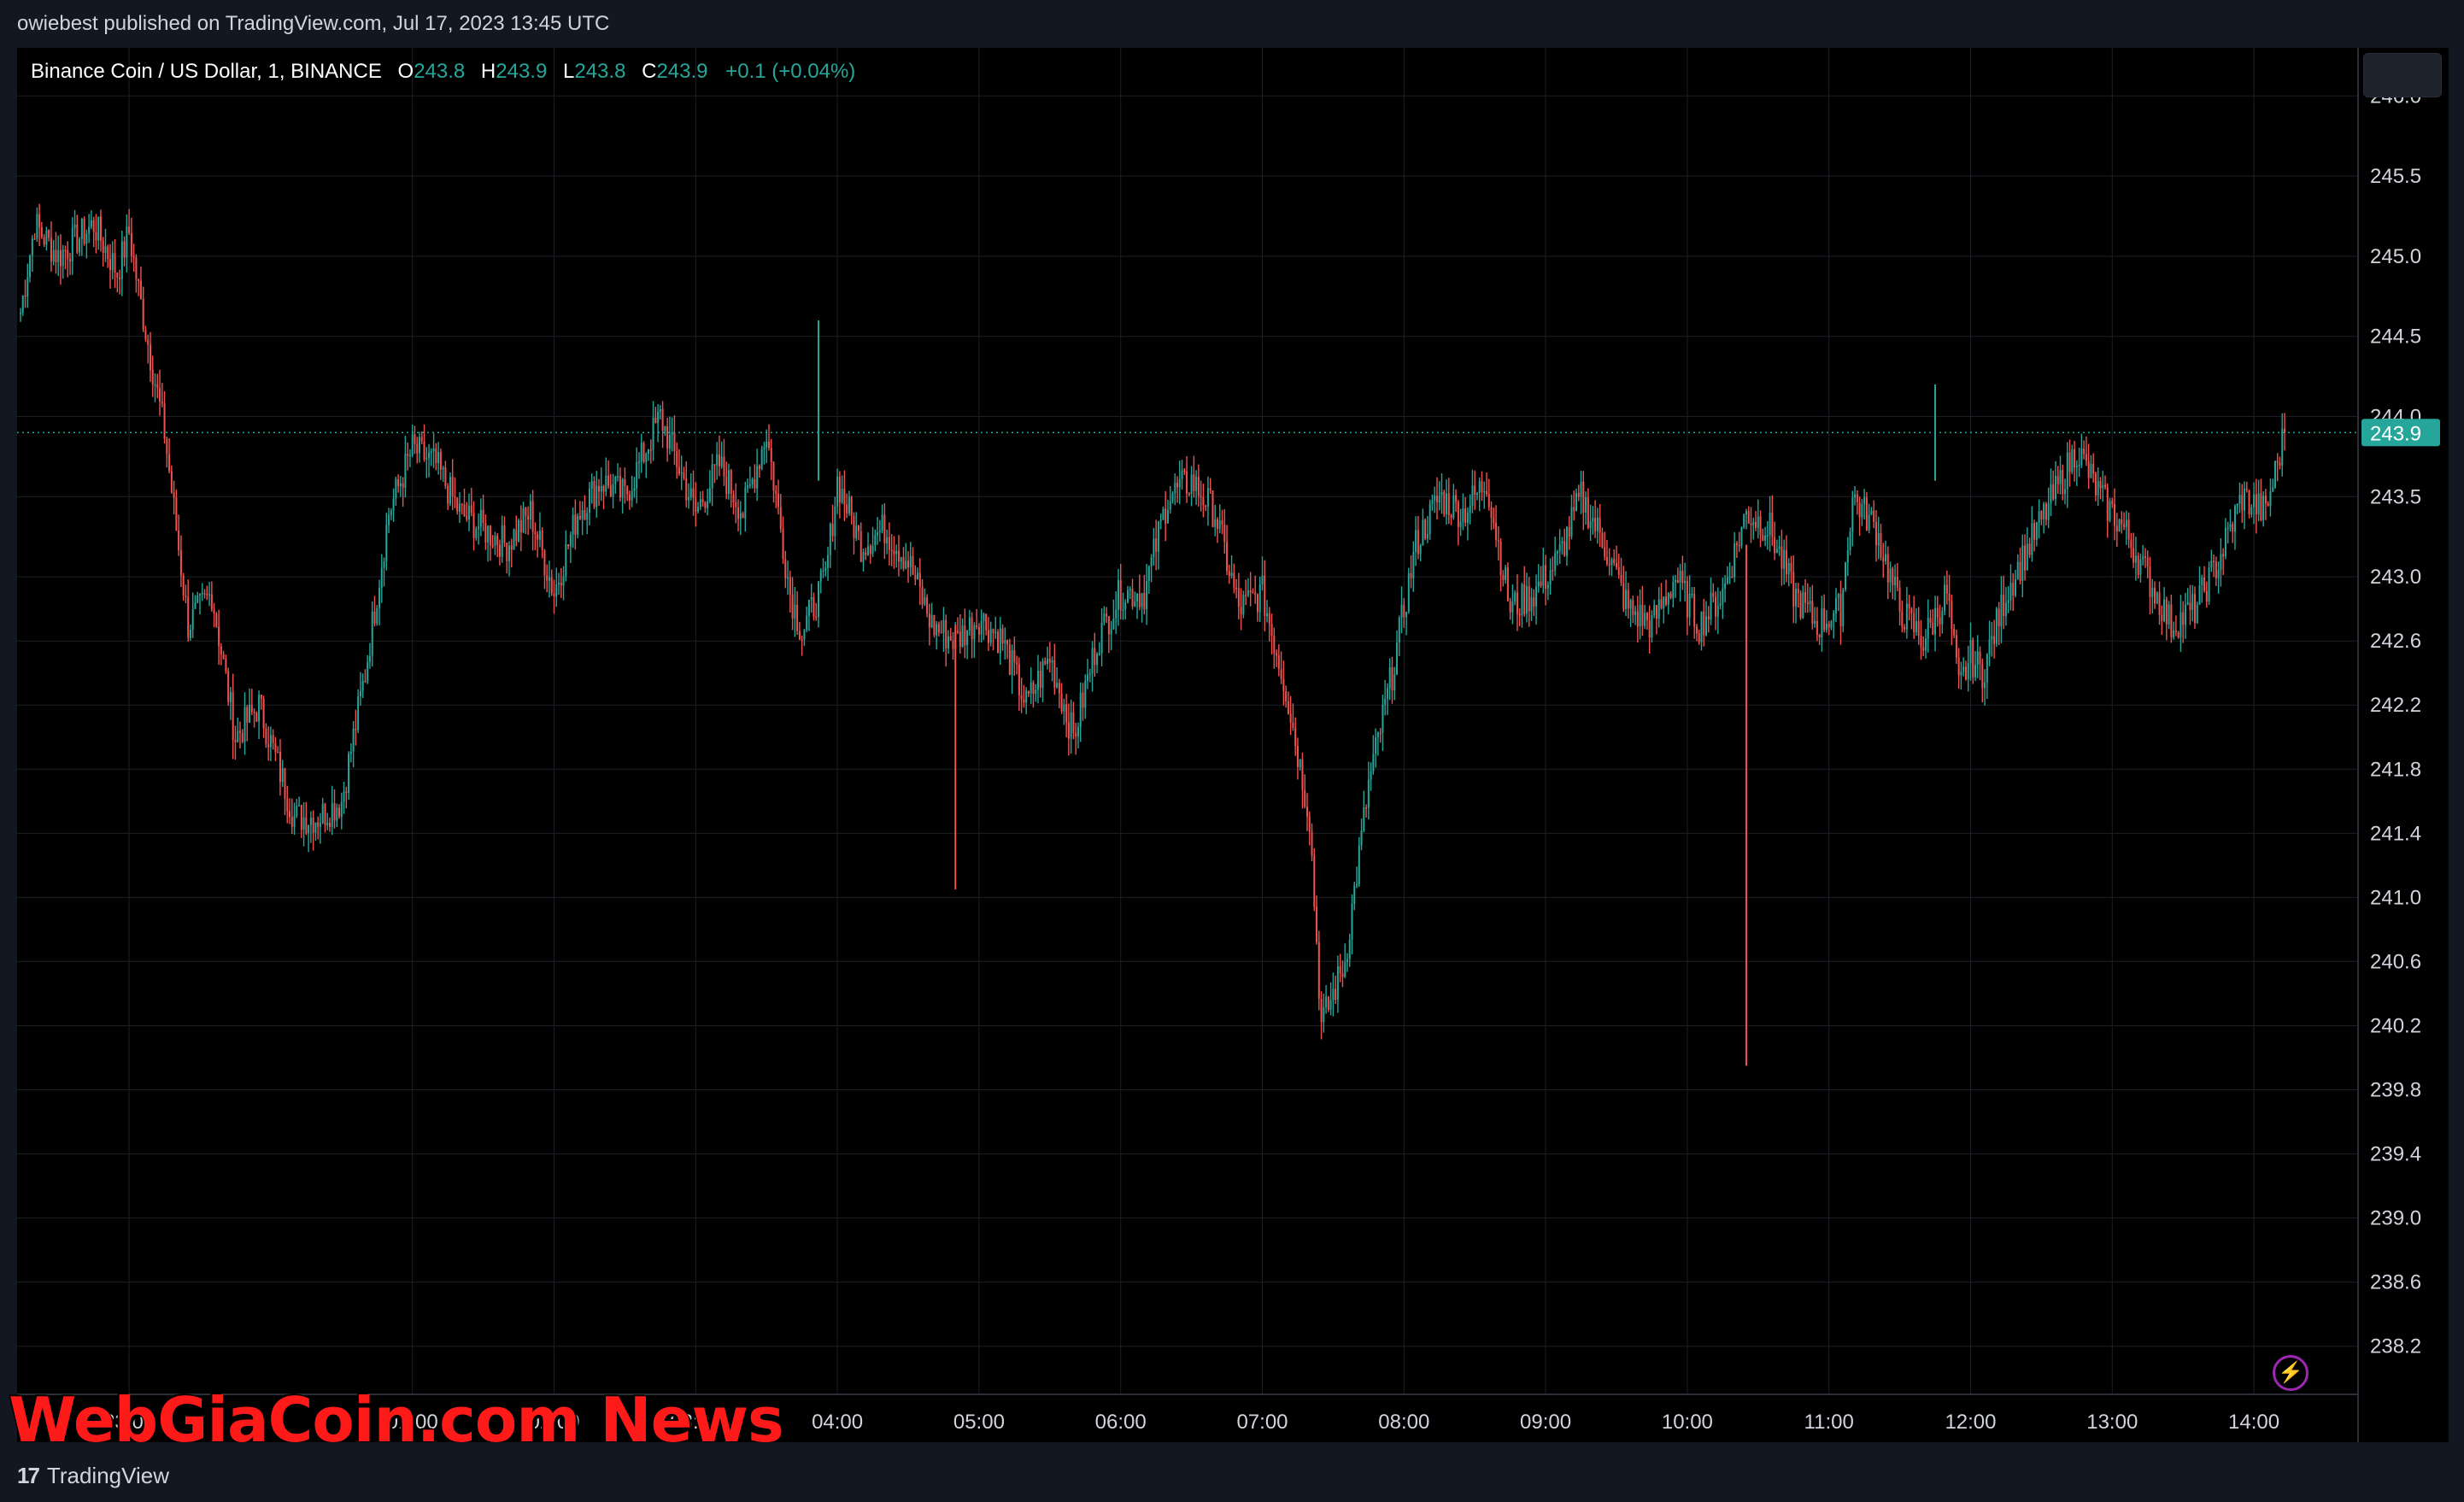 The height and width of the screenshot is (1502, 2464). I want to click on price-scale-menu-button, so click(2402, 75).